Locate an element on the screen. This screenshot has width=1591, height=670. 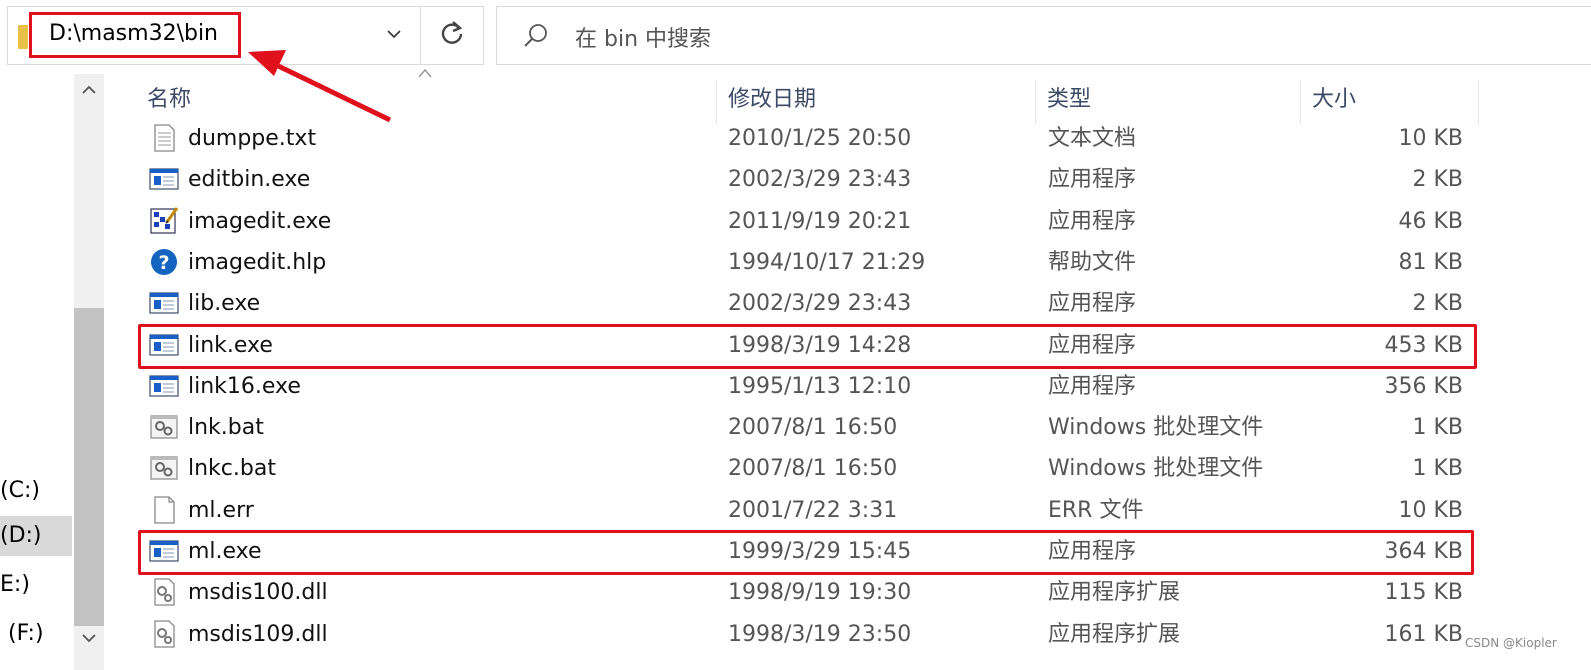
file-row: link16.exe 1995/1/13 12:10 应用程序 356 KB is located at coordinates (808, 386).